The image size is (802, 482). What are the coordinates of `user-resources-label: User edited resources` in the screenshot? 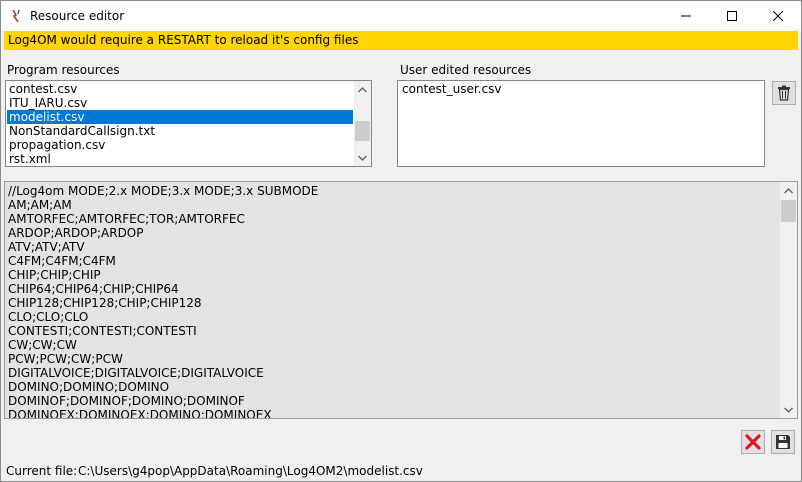 It's located at (466, 70).